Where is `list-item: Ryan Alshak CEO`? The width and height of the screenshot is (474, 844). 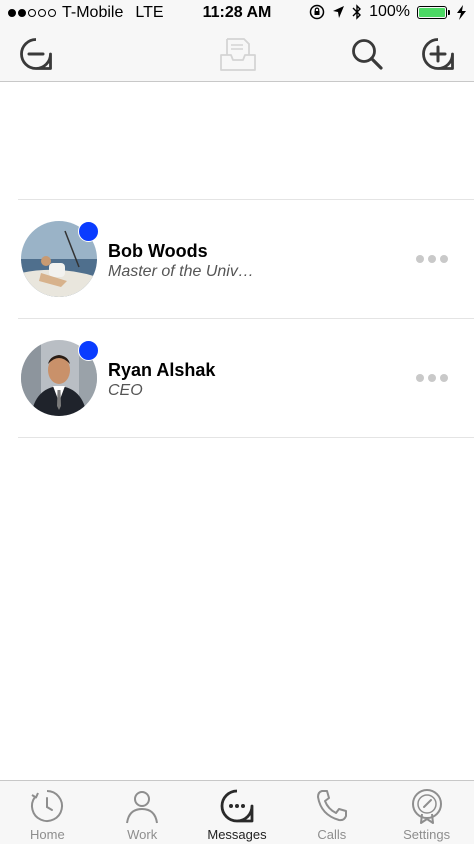 list-item: Ryan Alshak CEO is located at coordinates (246, 378).